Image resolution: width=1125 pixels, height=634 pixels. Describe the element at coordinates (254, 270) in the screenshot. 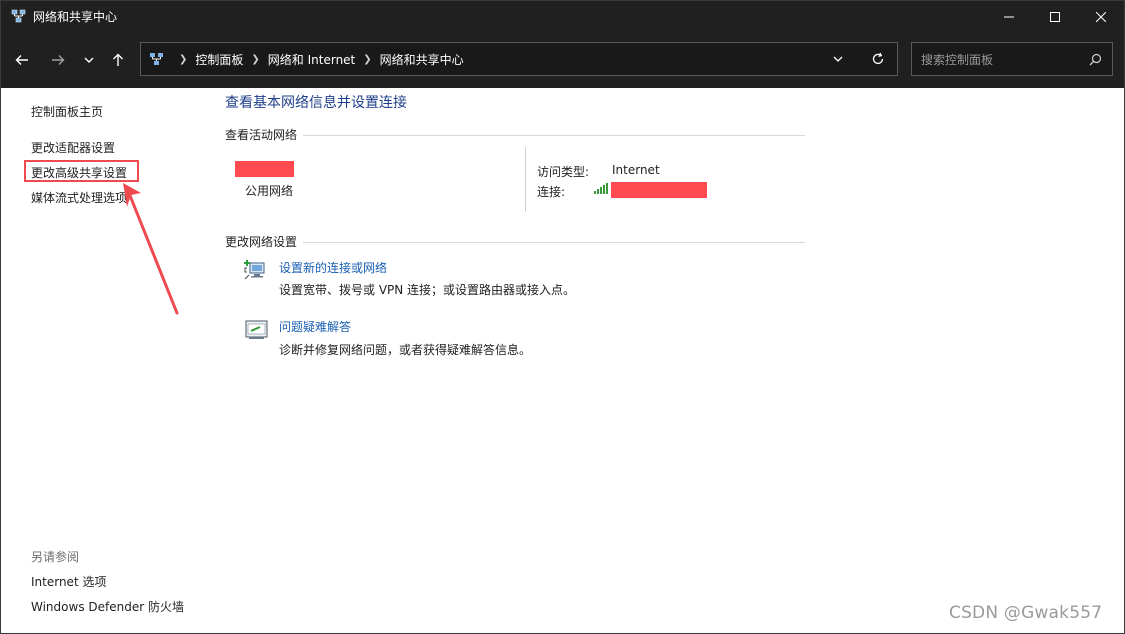

I see `new-connection-icon` at that location.